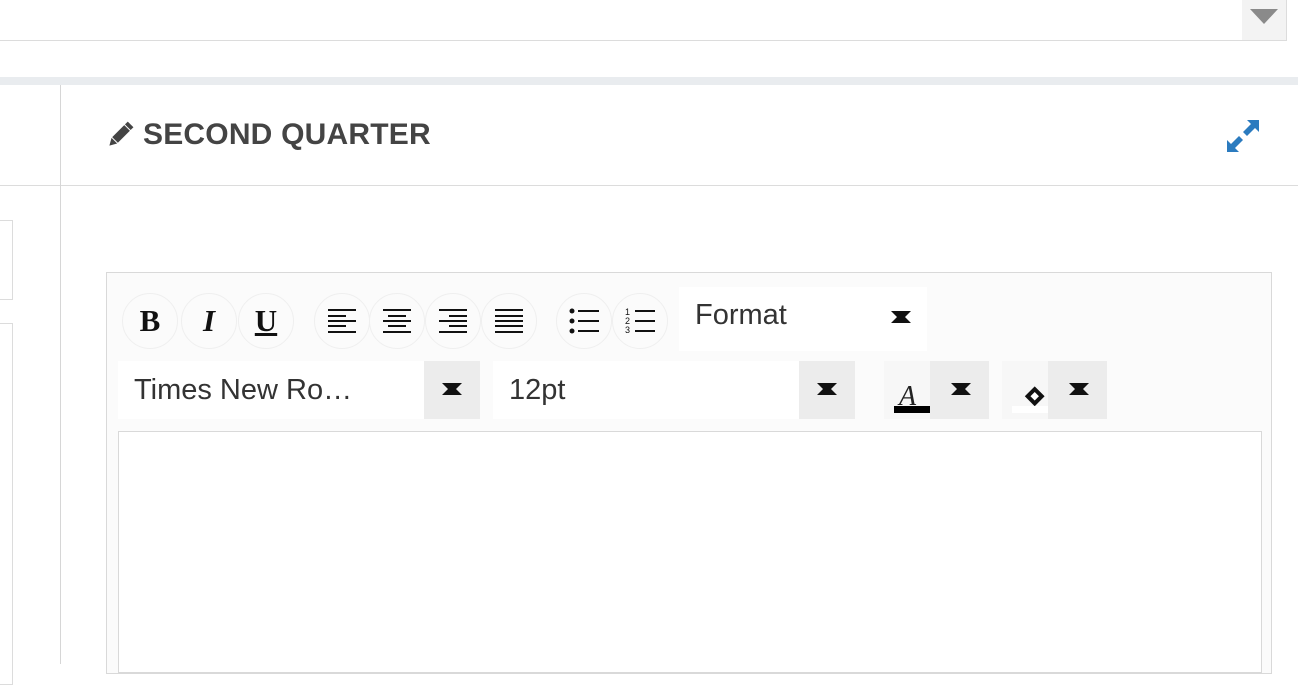  I want to click on highlight-color-dropdown-button, so click(1079, 390).